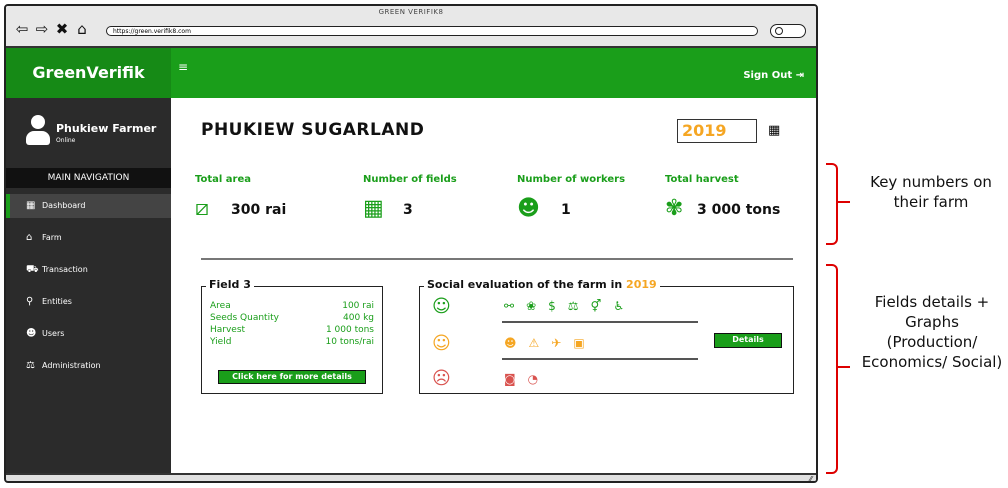 The height and width of the screenshot is (488, 1008). What do you see at coordinates (510, 343) in the screenshot?
I see `family-icon: ☻` at bounding box center [510, 343].